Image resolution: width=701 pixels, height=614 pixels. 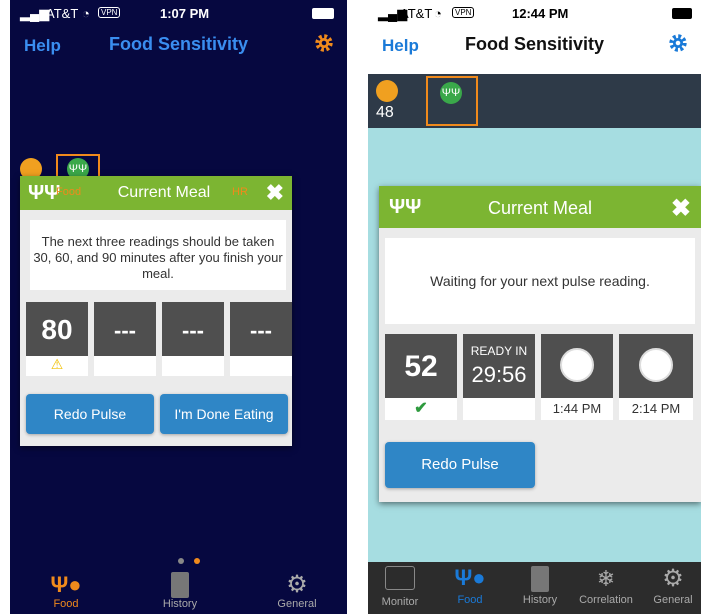 I want to click on snowflake-icon: ❄, so click(x=606, y=578).